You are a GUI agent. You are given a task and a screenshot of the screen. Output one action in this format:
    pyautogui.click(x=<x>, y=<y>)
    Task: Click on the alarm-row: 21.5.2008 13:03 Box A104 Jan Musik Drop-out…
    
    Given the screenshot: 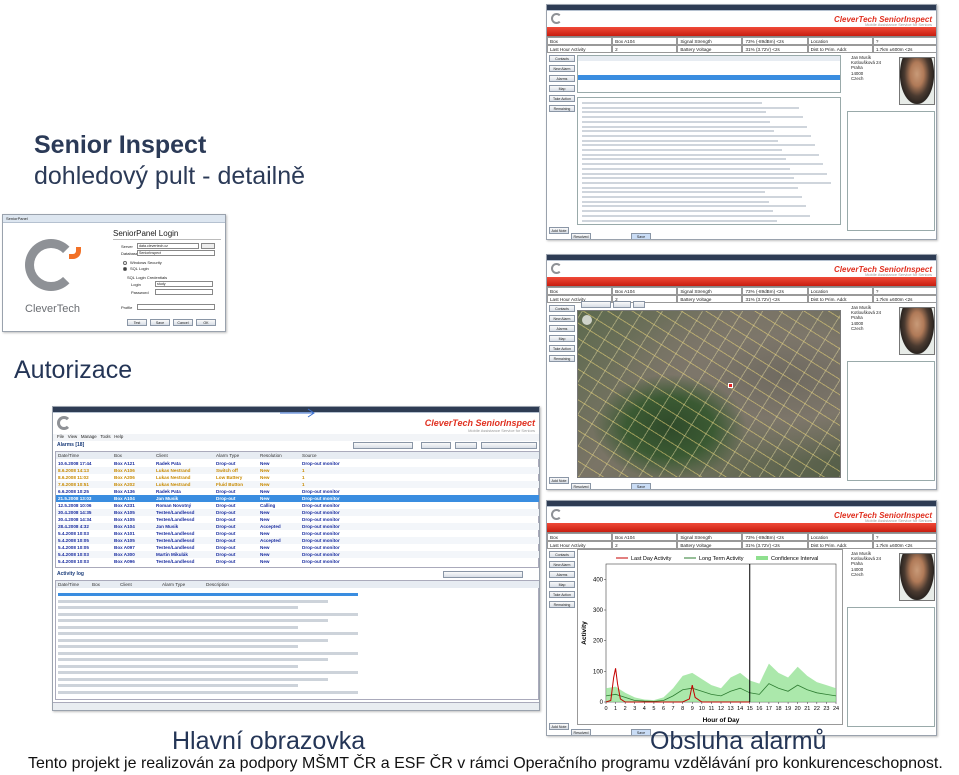 What is the action you would take?
    pyautogui.click(x=297, y=498)
    